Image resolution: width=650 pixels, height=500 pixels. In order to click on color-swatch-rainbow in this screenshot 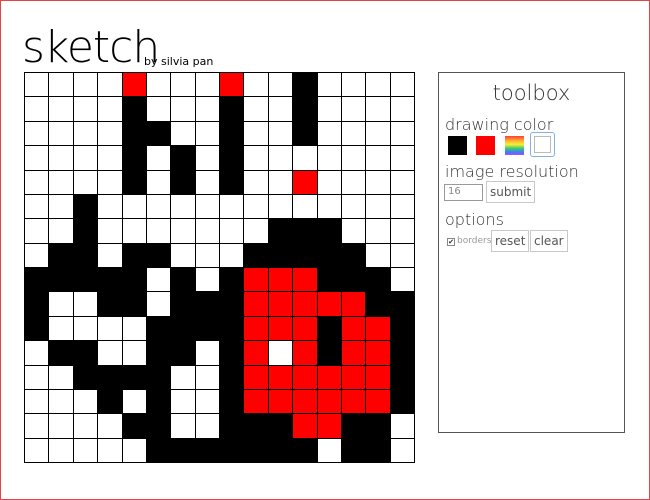, I will do `click(514, 145)`.